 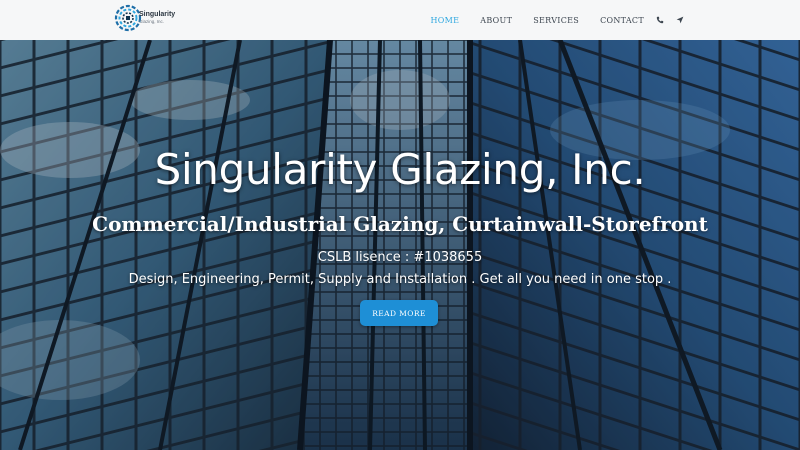 I want to click on nav-home: HOME, so click(x=445, y=20).